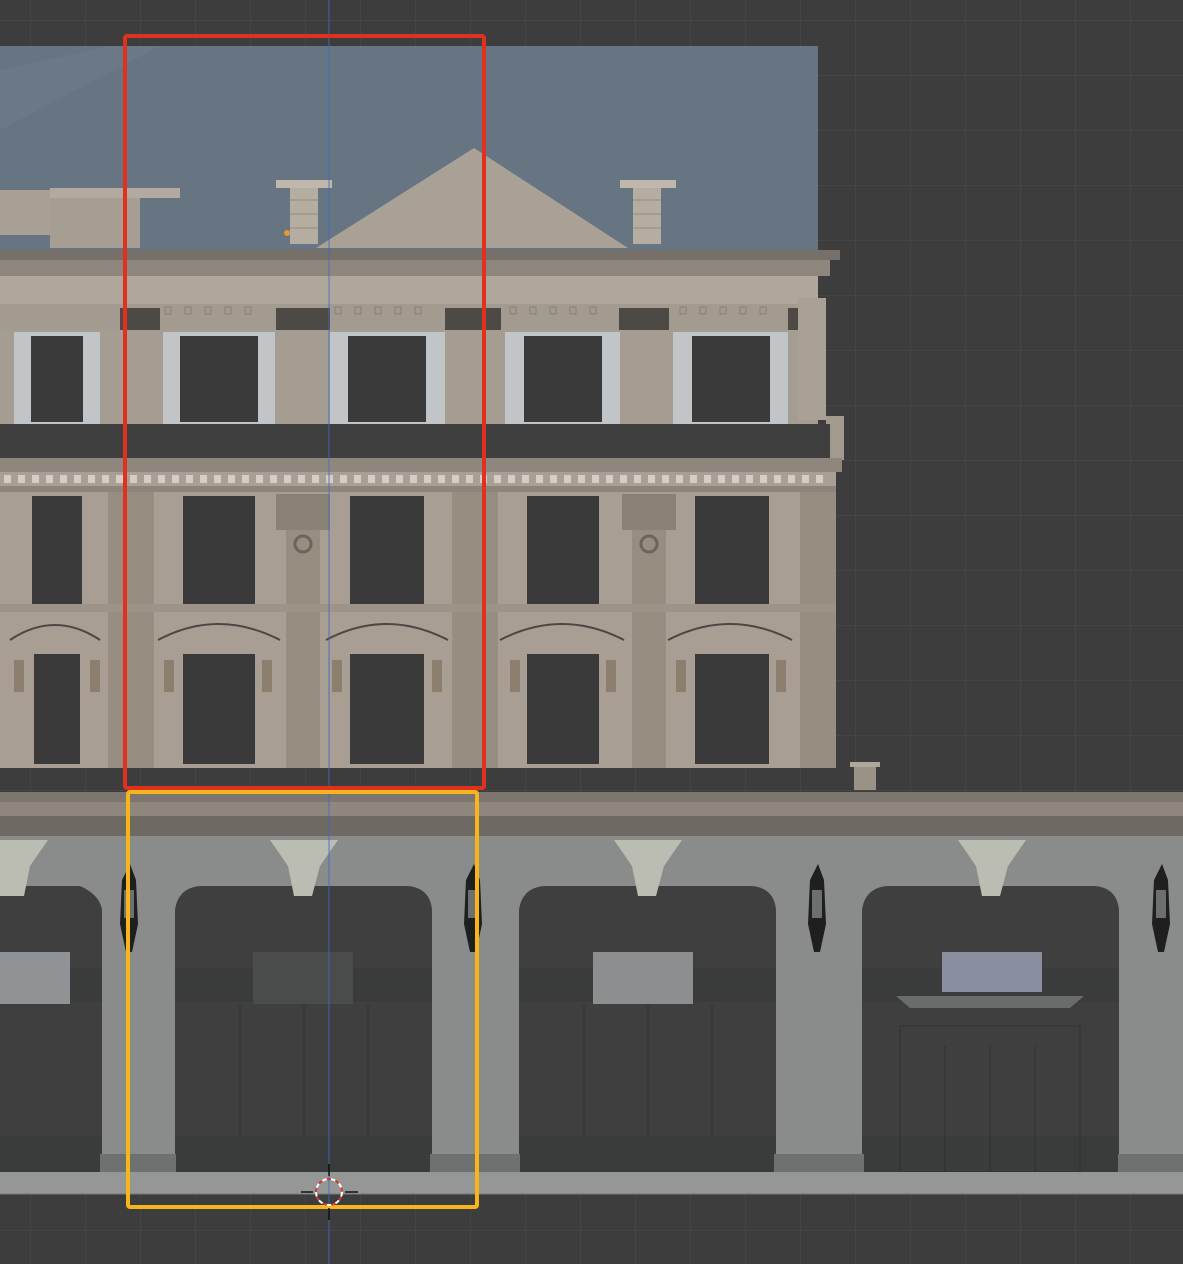 The width and height of the screenshot is (1183, 1264). What do you see at coordinates (35, 978) in the screenshot?
I see `shop-sign` at bounding box center [35, 978].